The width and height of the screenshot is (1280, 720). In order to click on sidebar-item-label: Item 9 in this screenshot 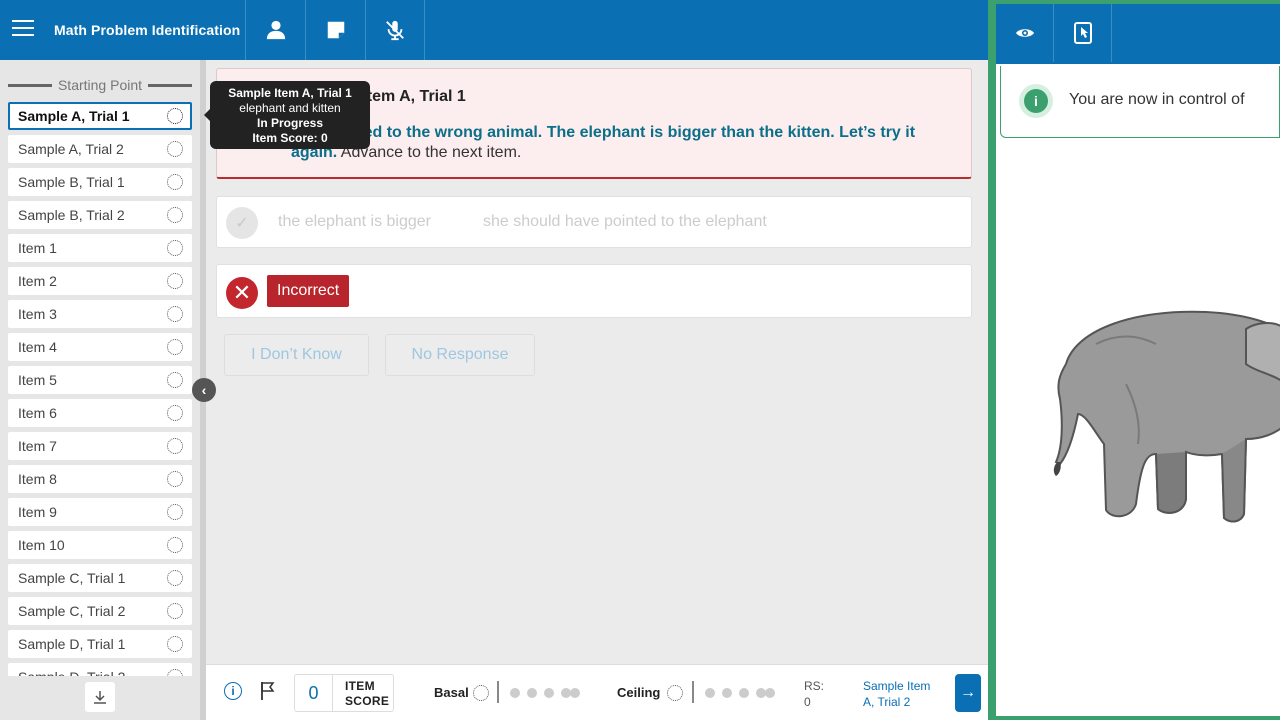, I will do `click(37, 512)`.